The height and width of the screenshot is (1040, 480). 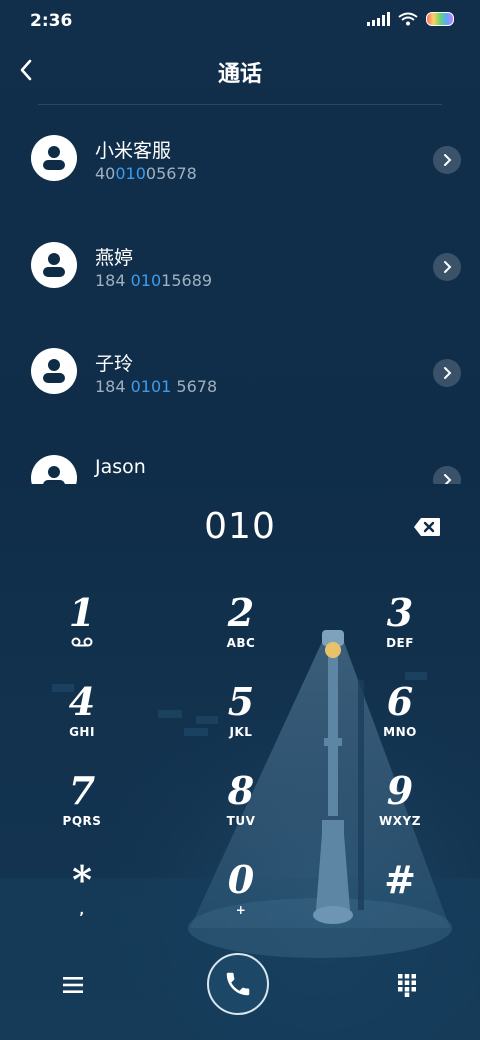 I want to click on contact-row: 子玲 184 0101 5678, so click(x=240, y=372).